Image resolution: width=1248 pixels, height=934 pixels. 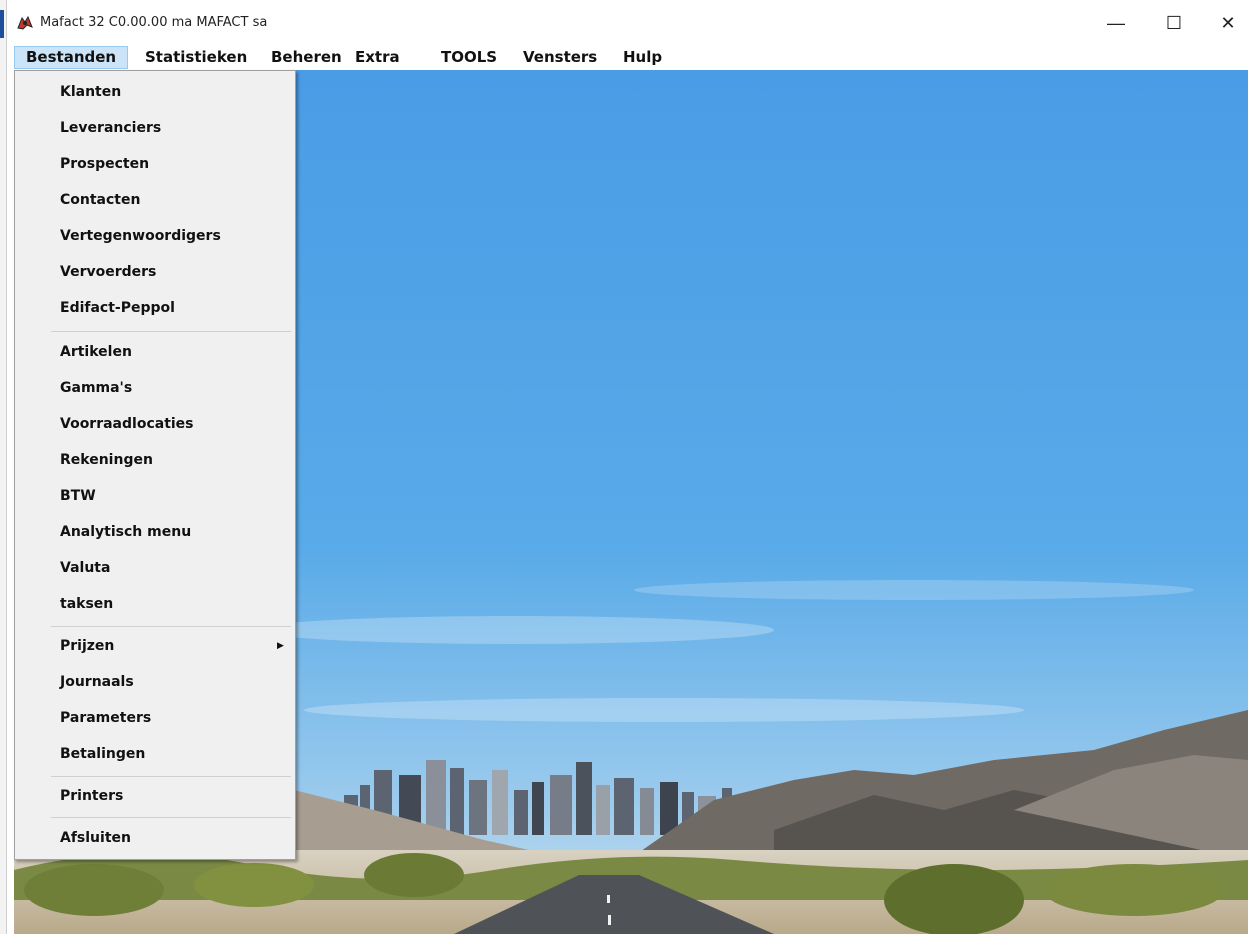 What do you see at coordinates (624, 23) in the screenshot?
I see `title-bar: Mafact 32 C0.00.00 ma MAFACT sa — ☐ ✕` at bounding box center [624, 23].